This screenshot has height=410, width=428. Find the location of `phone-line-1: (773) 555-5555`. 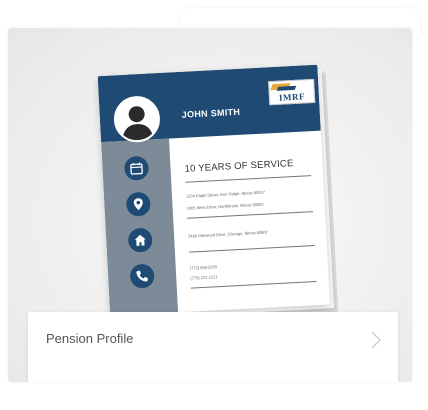

phone-line-1: (773) 555-5555 is located at coordinates (203, 267).